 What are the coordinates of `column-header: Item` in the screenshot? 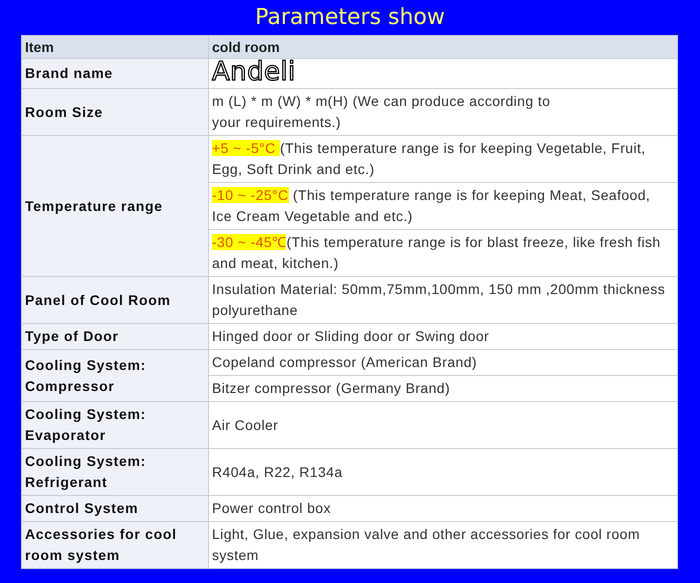 It's located at (115, 47).